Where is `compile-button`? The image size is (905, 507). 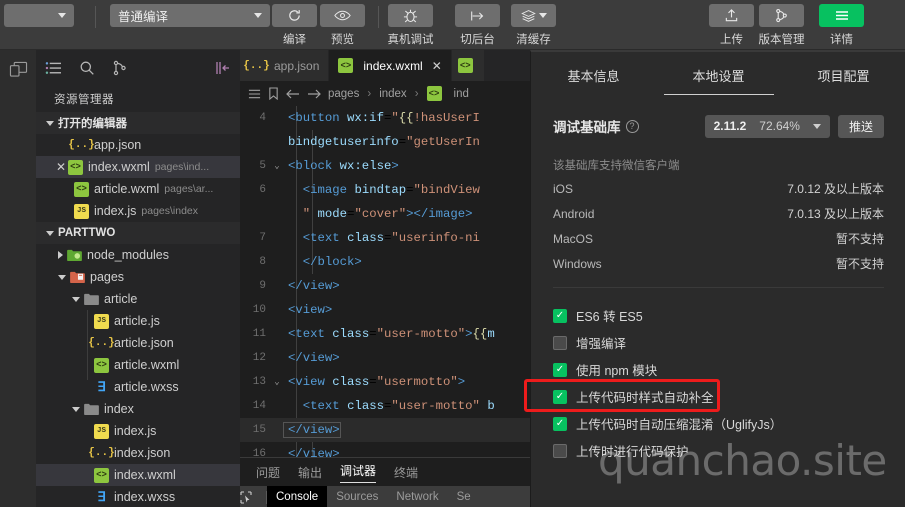 compile-button is located at coordinates (294, 15).